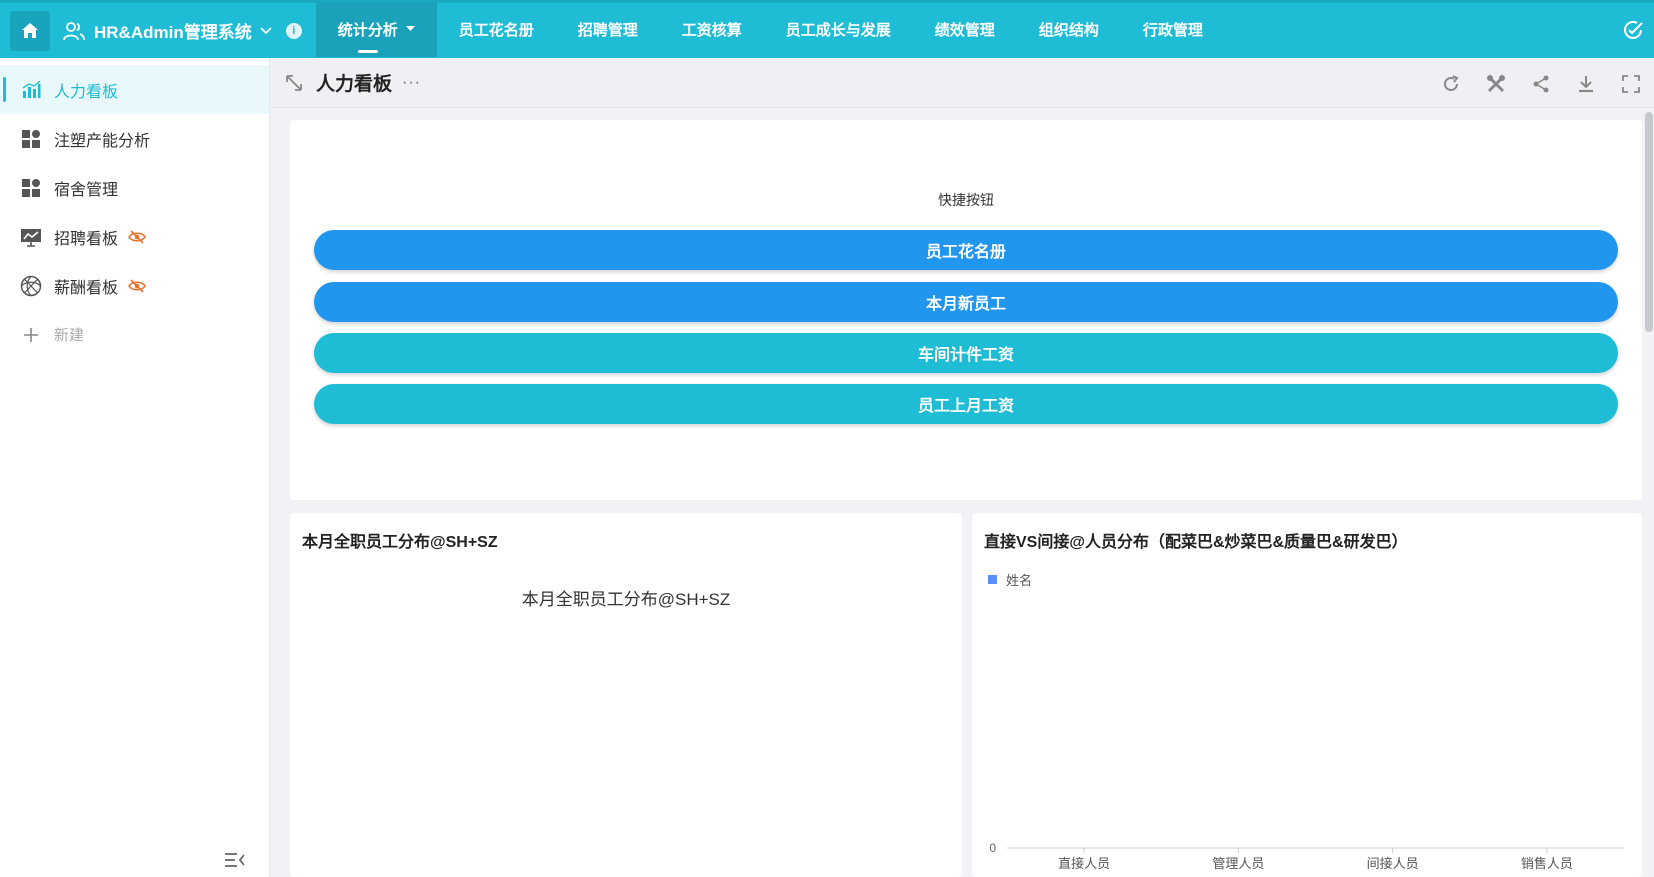  What do you see at coordinates (1496, 84) in the screenshot?
I see `tools-icon` at bounding box center [1496, 84].